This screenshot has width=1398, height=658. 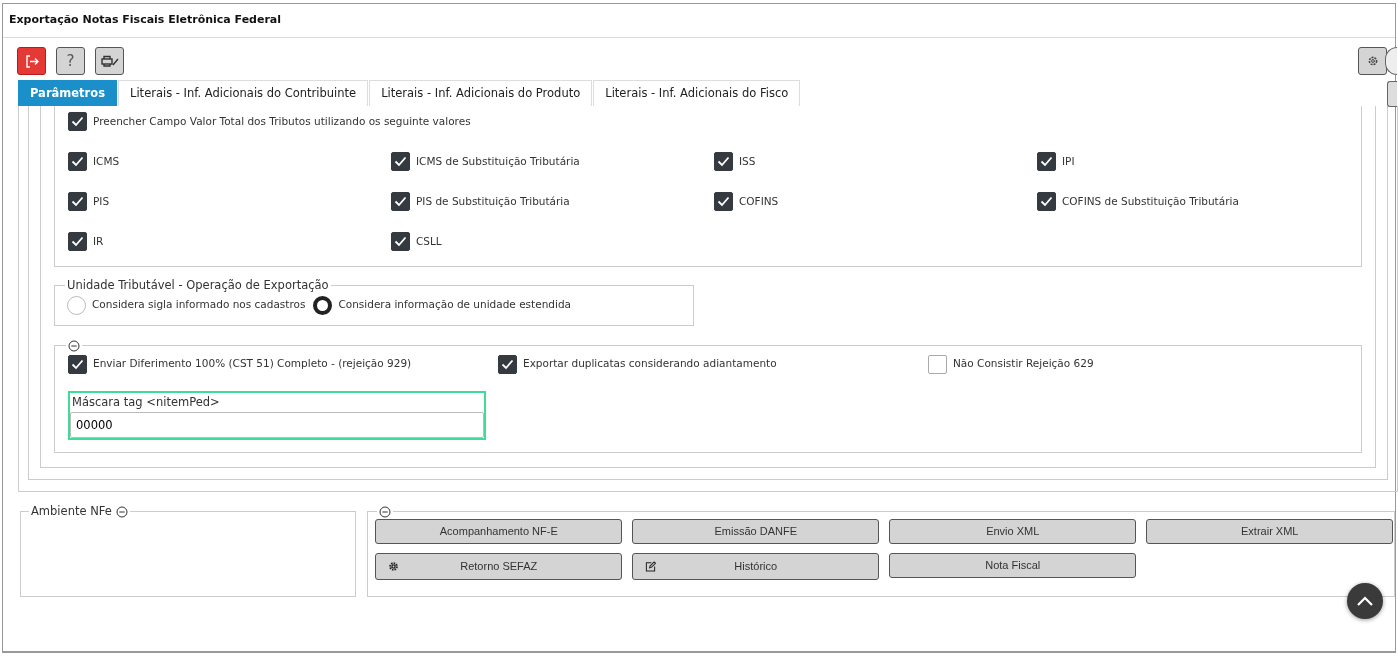 What do you see at coordinates (454, 305) in the screenshot?
I see `radio-label: Considera informação de unidade estendida` at bounding box center [454, 305].